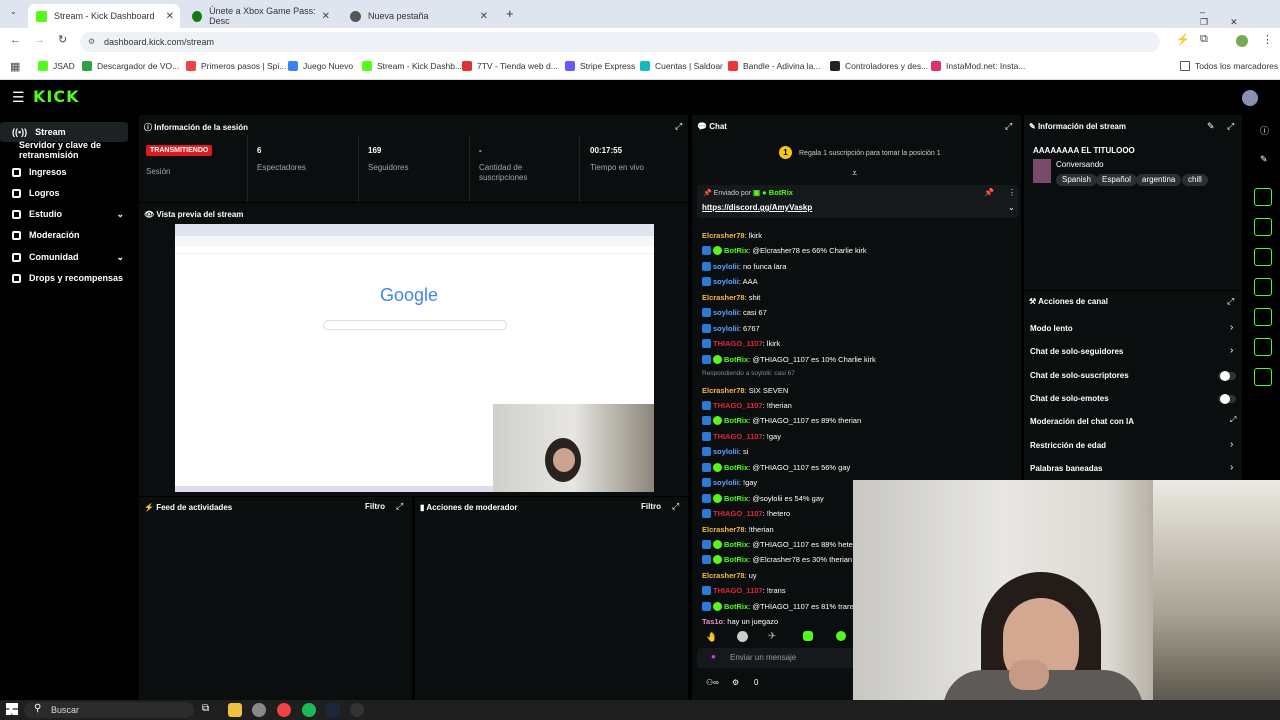  Describe the element at coordinates (1066, 468) in the screenshot. I see `channel-action-item: Palabras baneadas` at that location.